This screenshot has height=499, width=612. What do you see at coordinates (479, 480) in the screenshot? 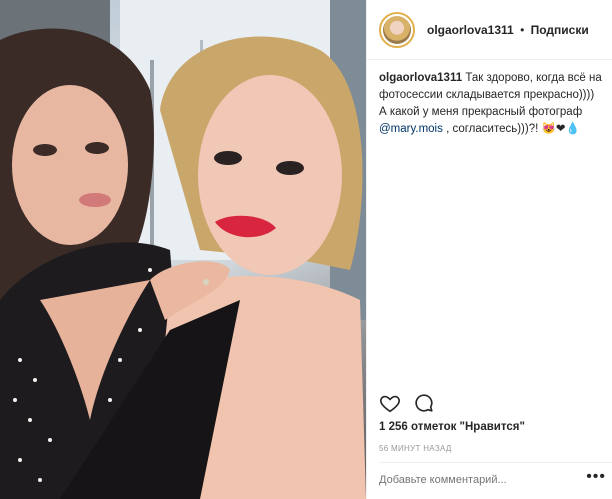
I see `comment-input` at bounding box center [479, 480].